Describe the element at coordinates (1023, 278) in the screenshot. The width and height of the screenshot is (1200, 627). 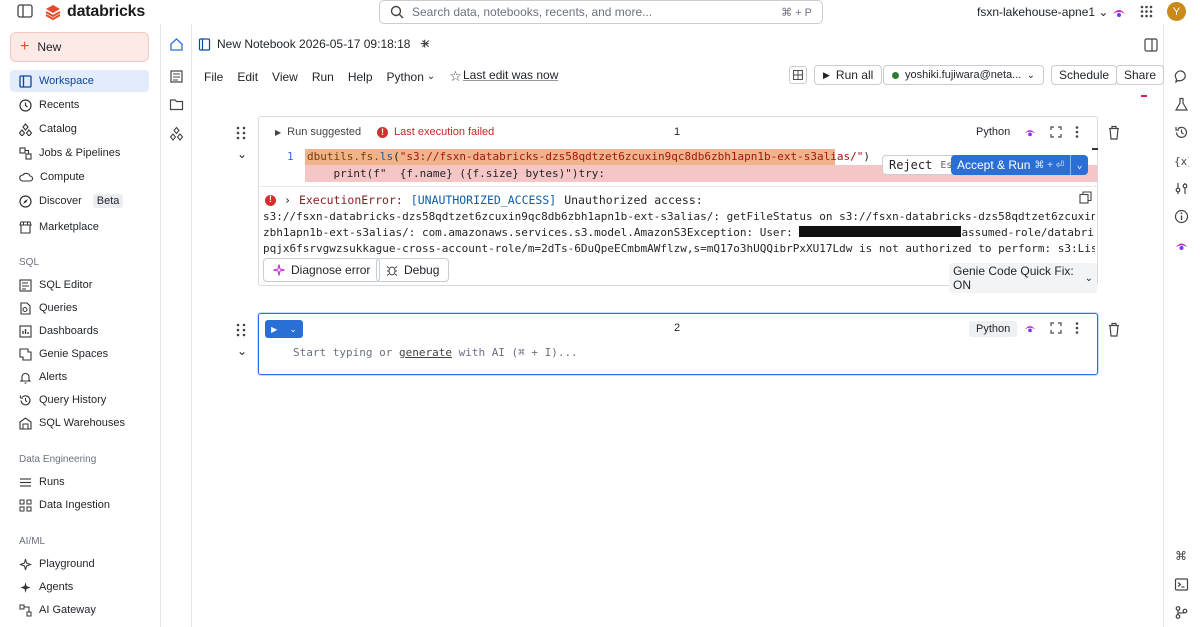
I see `quick-fix-toggle: Genie Code Quick Fix: ON ⌄` at that location.